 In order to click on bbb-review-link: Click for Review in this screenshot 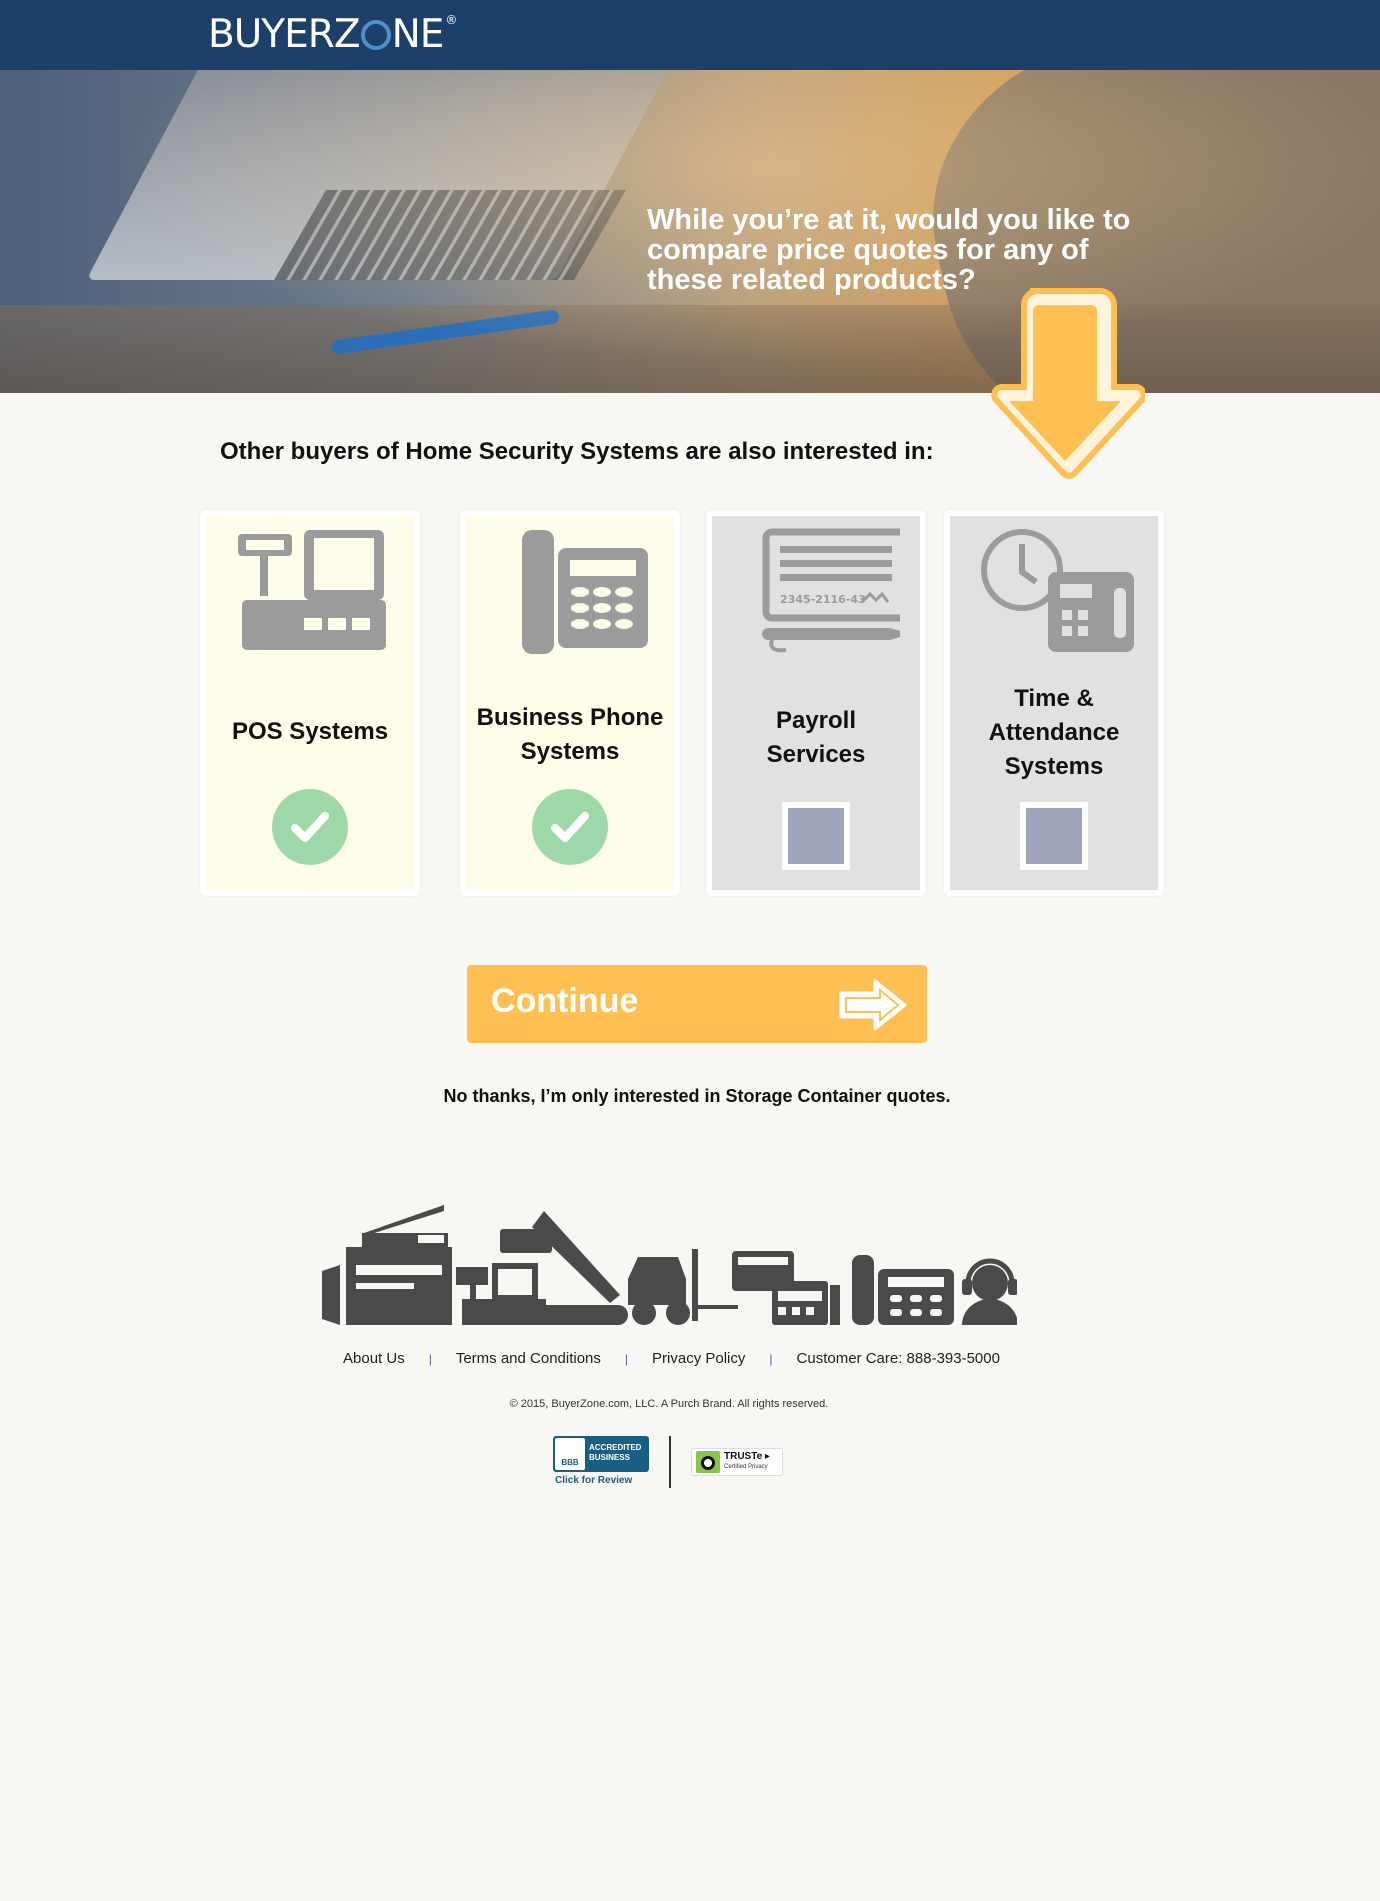, I will do `click(593, 1480)`.